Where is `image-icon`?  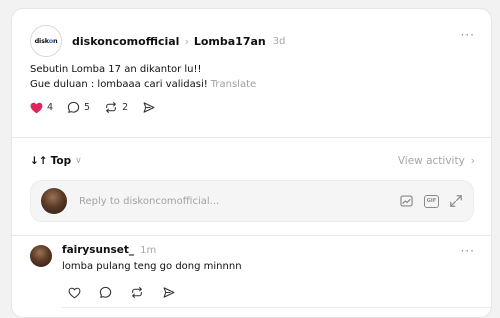
image-icon is located at coordinates (406, 201).